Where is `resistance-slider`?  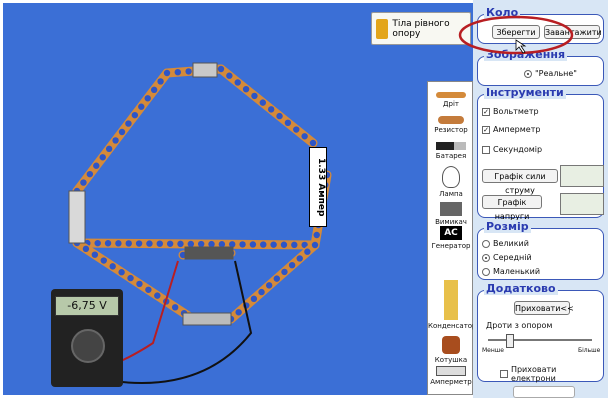
resistance-slider is located at coordinates (540, 341).